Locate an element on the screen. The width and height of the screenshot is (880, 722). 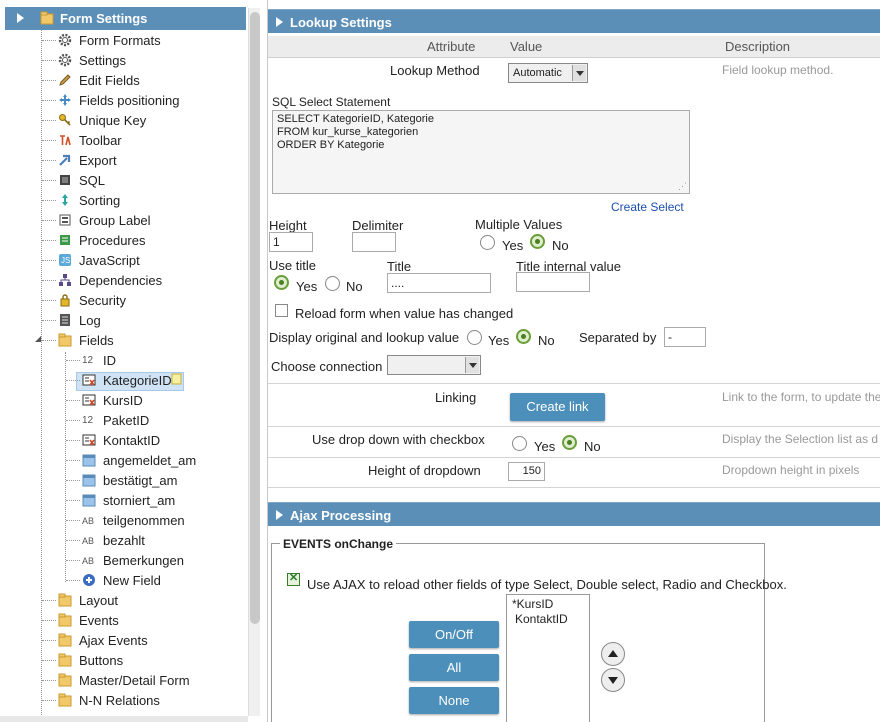
tree-field-item: storniert_am is located at coordinates (123, 500).